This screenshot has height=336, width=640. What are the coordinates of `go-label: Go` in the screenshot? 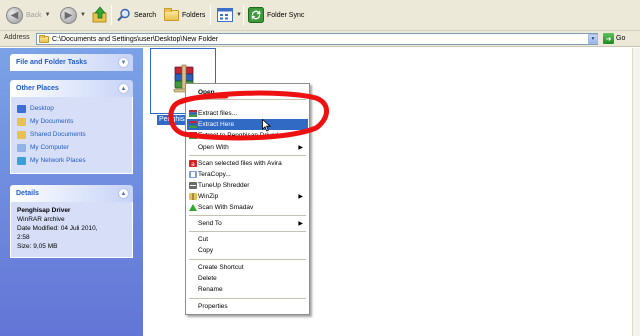 It's located at (621, 38).